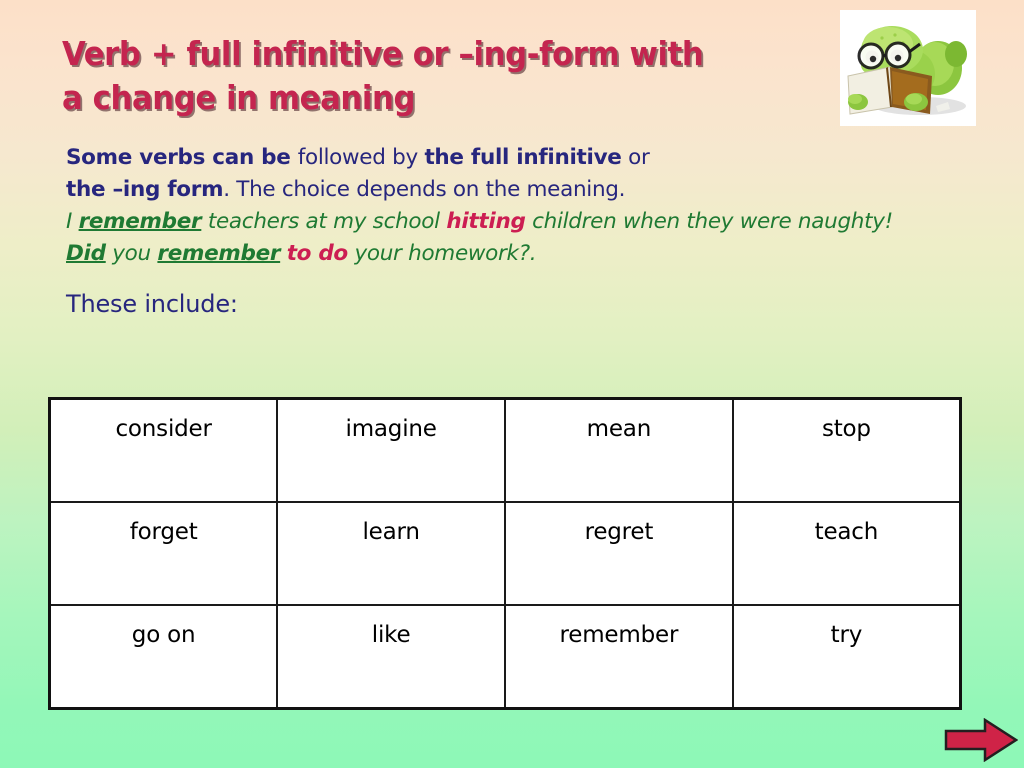  Describe the element at coordinates (635, 157) in the screenshot. I see `body-line-1-seg-4: or` at that location.